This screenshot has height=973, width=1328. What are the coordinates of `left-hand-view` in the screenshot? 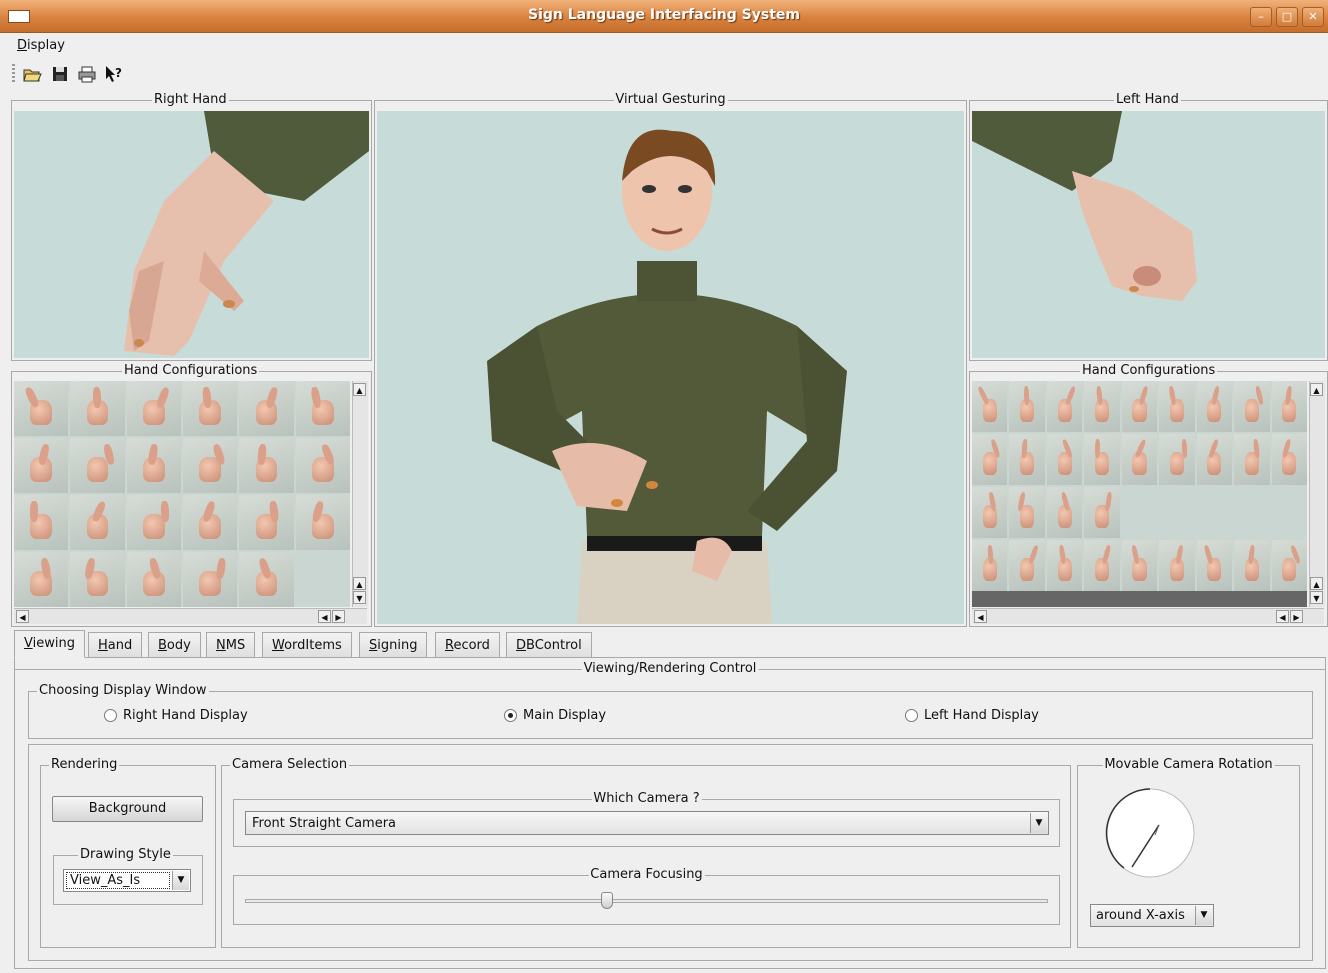 It's located at (1148, 234).